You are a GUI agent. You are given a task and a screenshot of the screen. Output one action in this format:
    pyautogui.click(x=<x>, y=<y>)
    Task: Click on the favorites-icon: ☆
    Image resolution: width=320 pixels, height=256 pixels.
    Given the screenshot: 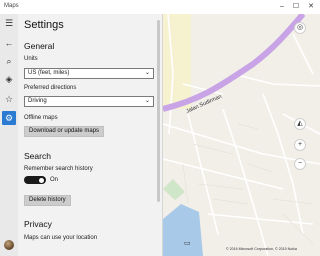 What is the action you would take?
    pyautogui.click(x=9, y=99)
    